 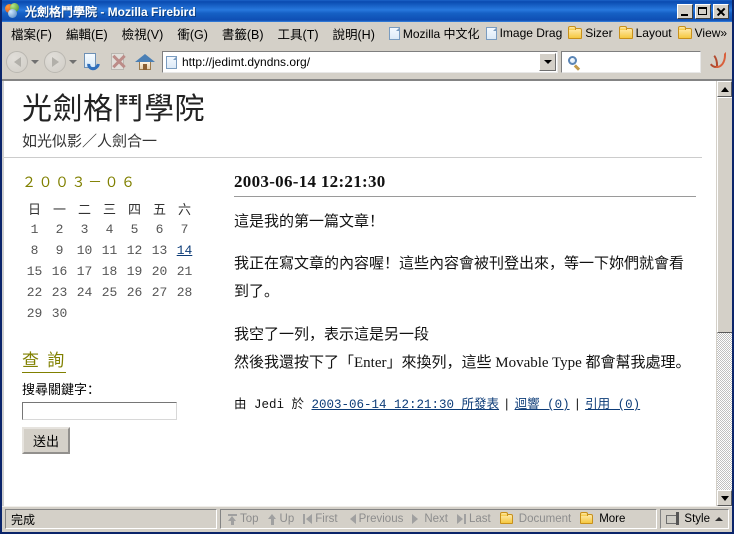 I want to click on calendar-day: 1, so click(x=34, y=229).